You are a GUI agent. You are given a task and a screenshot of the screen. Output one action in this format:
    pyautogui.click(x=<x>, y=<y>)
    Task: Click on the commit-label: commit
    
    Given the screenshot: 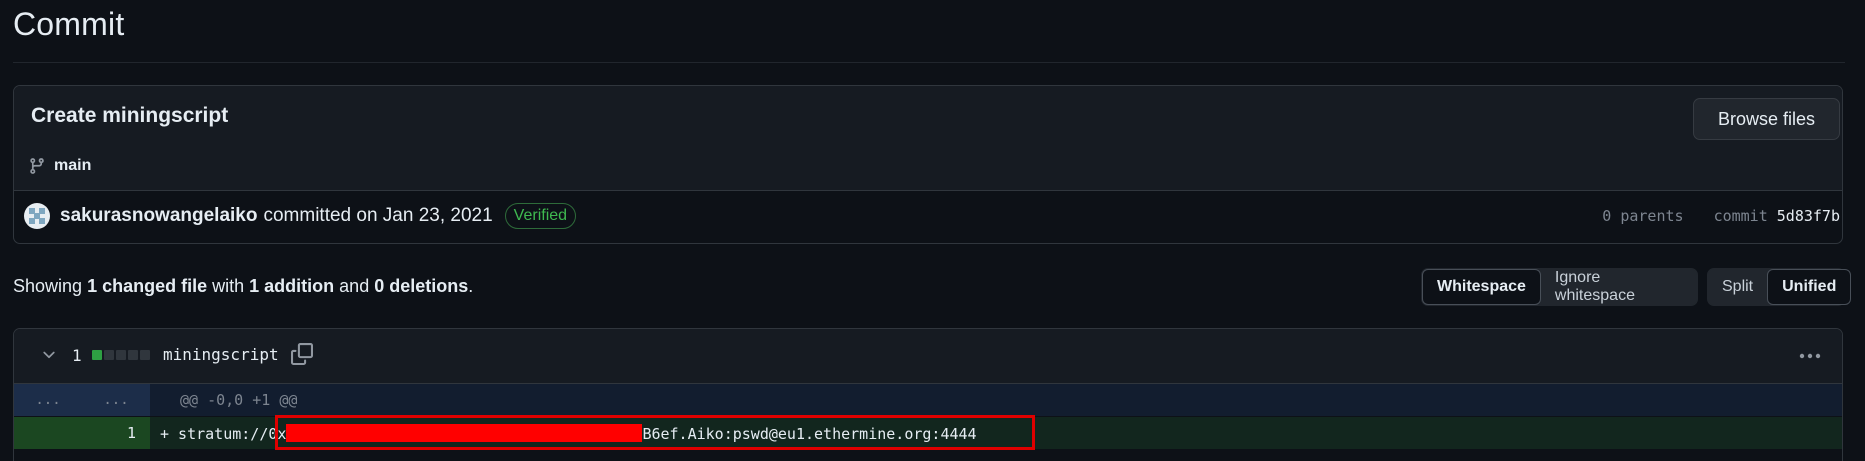 What is the action you would take?
    pyautogui.click(x=1740, y=216)
    